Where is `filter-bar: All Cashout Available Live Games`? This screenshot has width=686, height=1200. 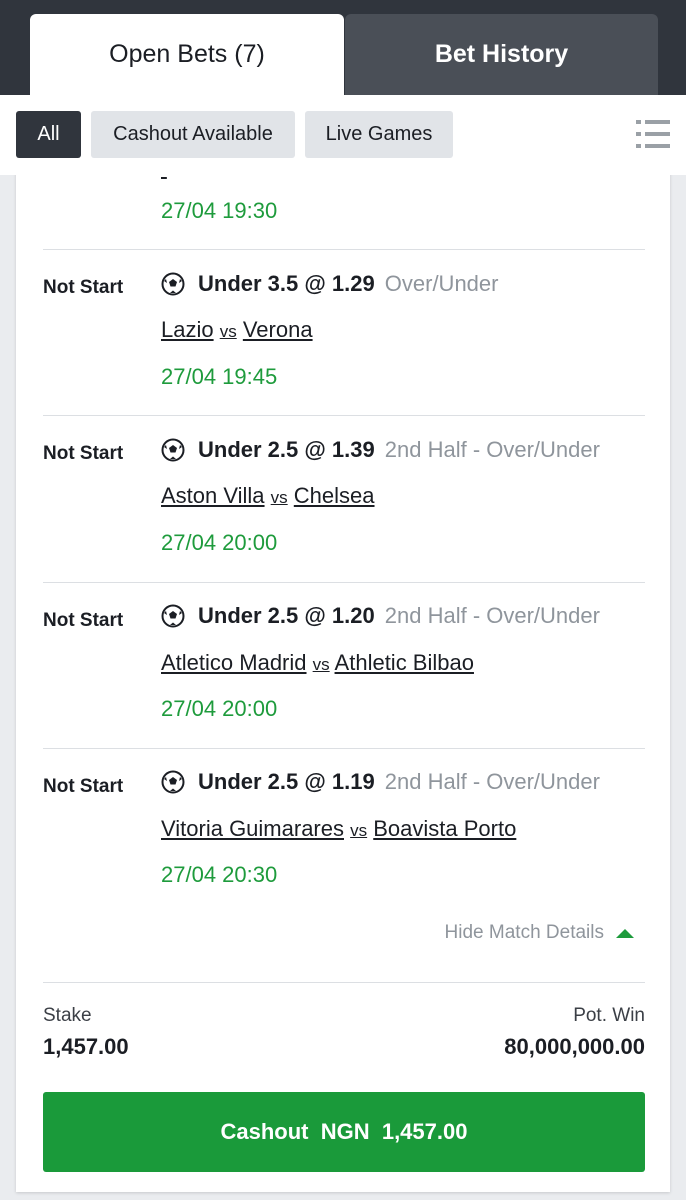
filter-bar: All Cashout Available Live Games is located at coordinates (343, 135).